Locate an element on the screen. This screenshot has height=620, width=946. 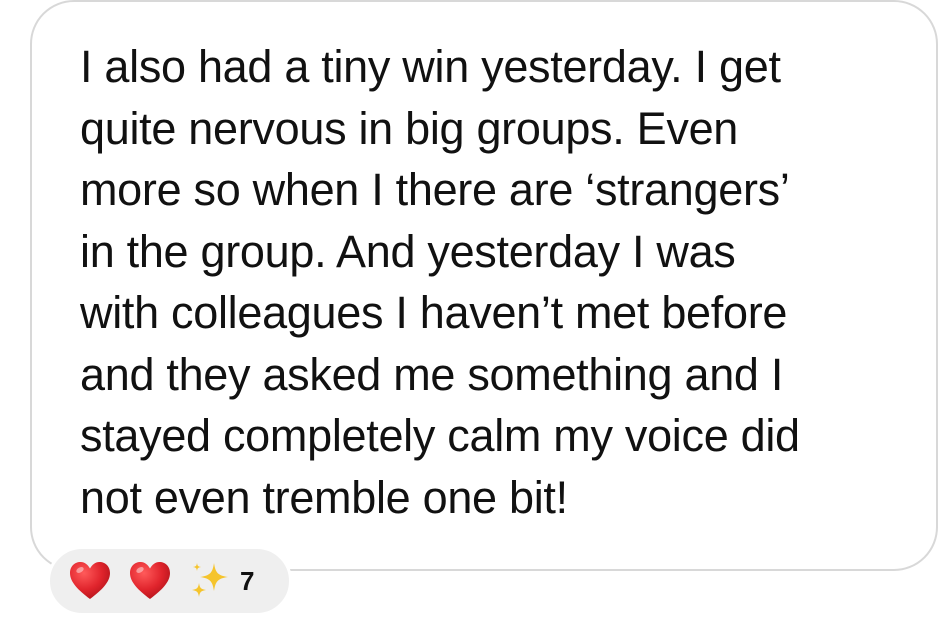
message-line: stayed completely calm my voice did is located at coordinates (440, 435).